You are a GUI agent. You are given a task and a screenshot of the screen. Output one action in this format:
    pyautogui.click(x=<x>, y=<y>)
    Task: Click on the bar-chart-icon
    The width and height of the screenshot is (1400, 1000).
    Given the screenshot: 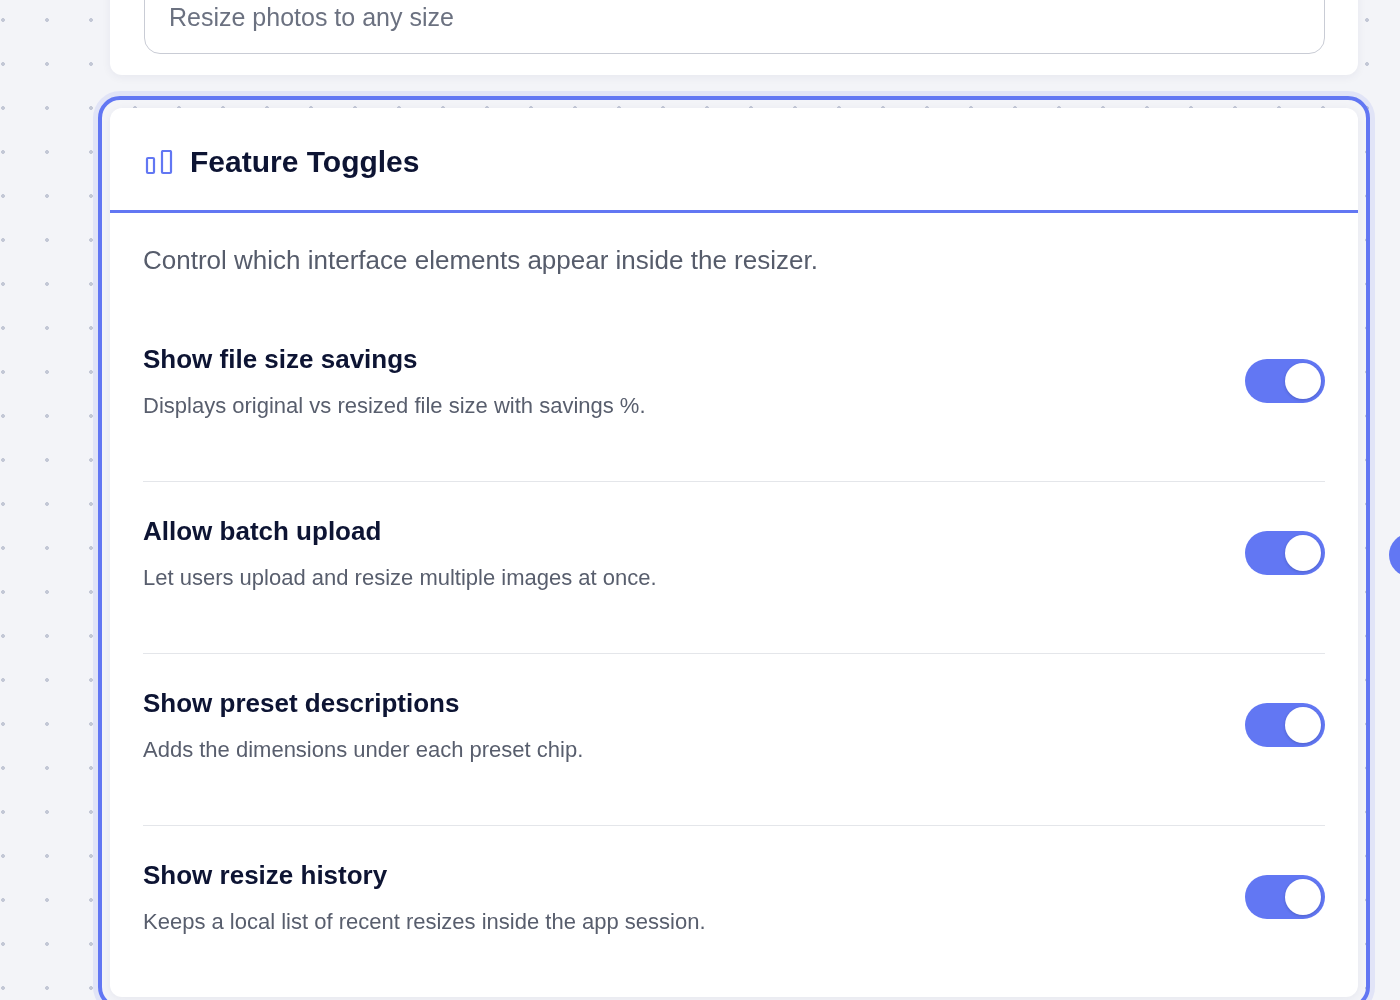 What is the action you would take?
    pyautogui.click(x=159, y=162)
    